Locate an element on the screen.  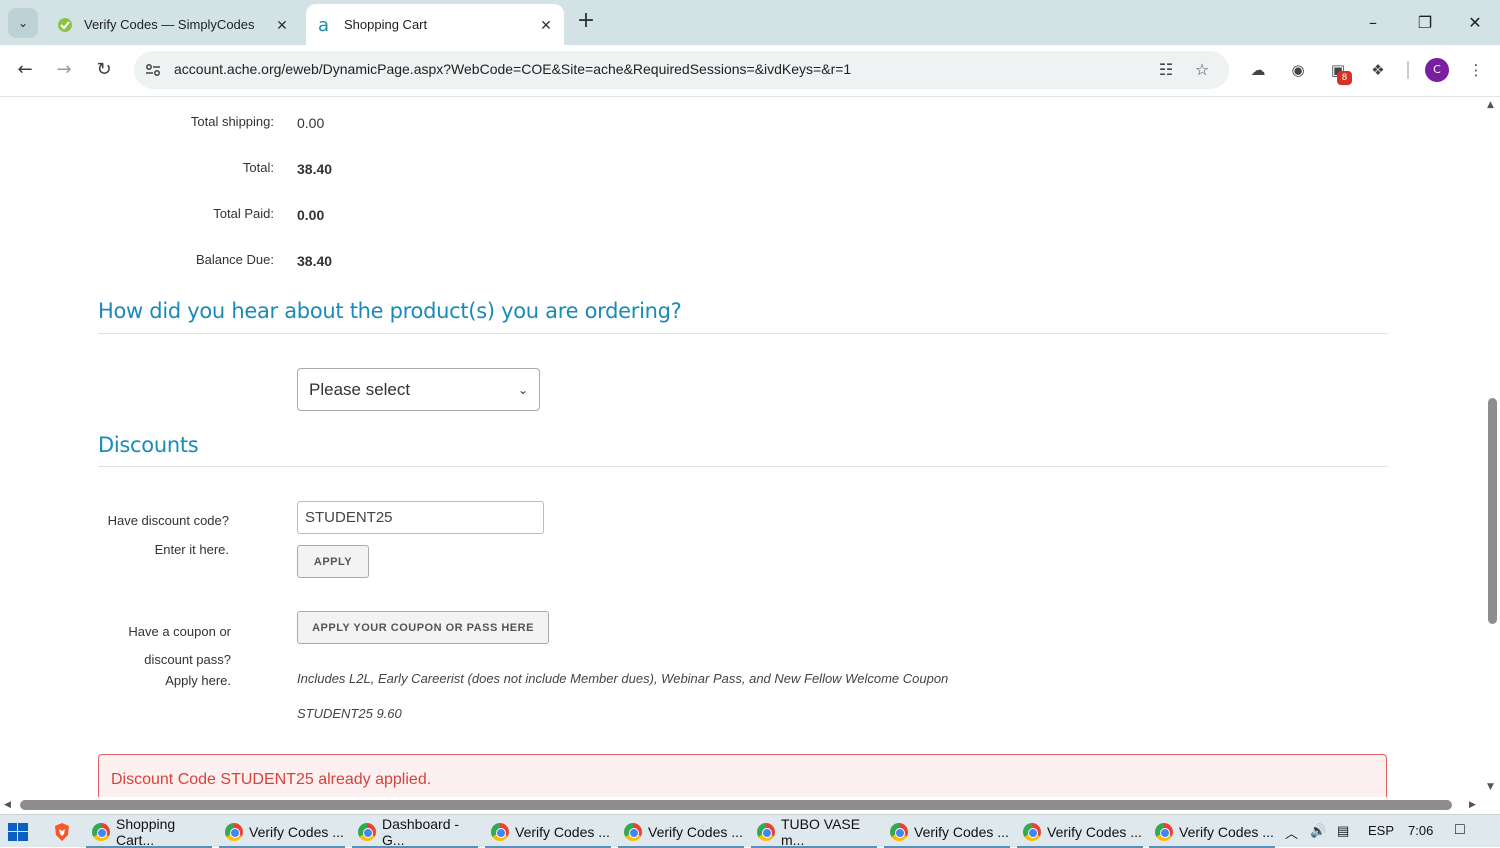
summary-label-shipping: Total shipping: is located at coordinates (232, 121).